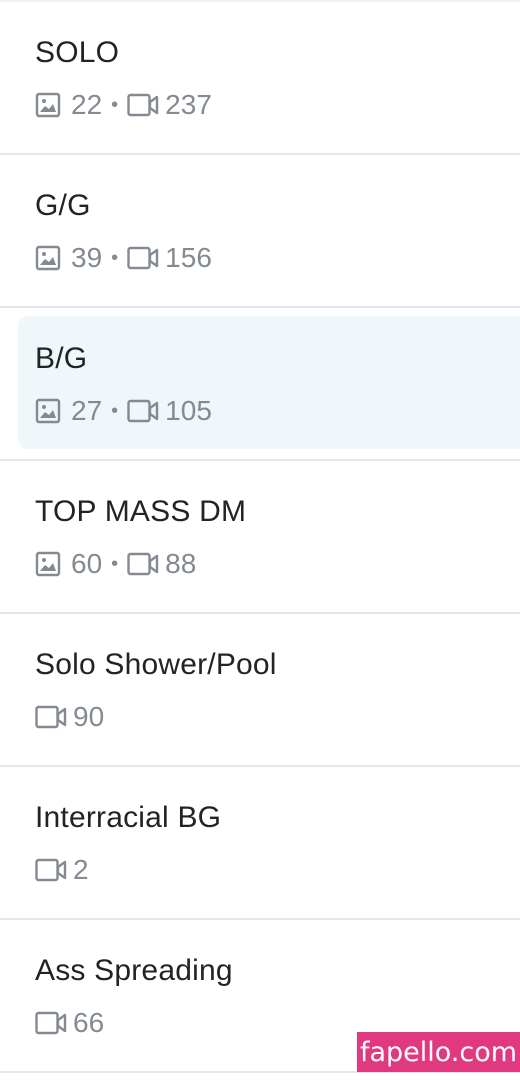 The height and width of the screenshot is (1080, 520). What do you see at coordinates (87, 563) in the screenshot?
I see `photo-count: 60` at bounding box center [87, 563].